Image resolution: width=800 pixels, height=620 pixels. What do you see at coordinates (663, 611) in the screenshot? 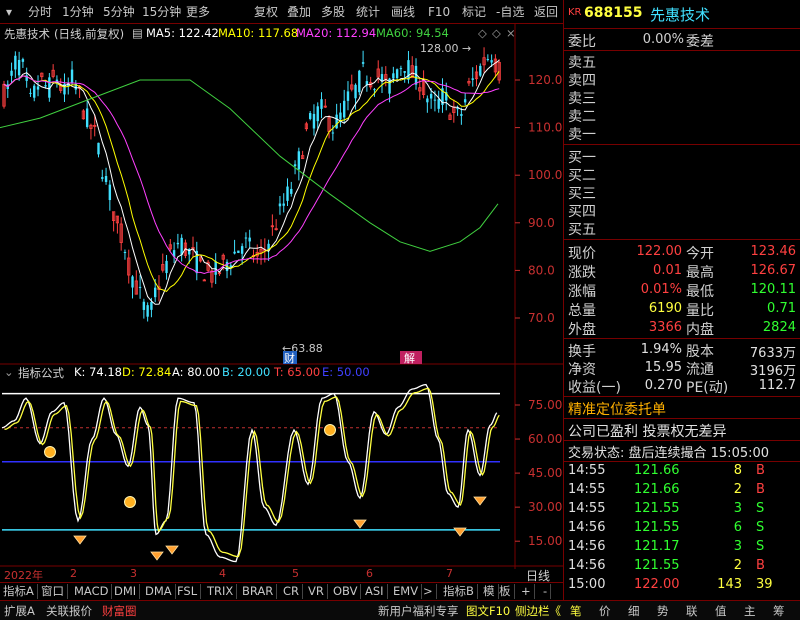
I see `right-tab: 势` at bounding box center [663, 611].